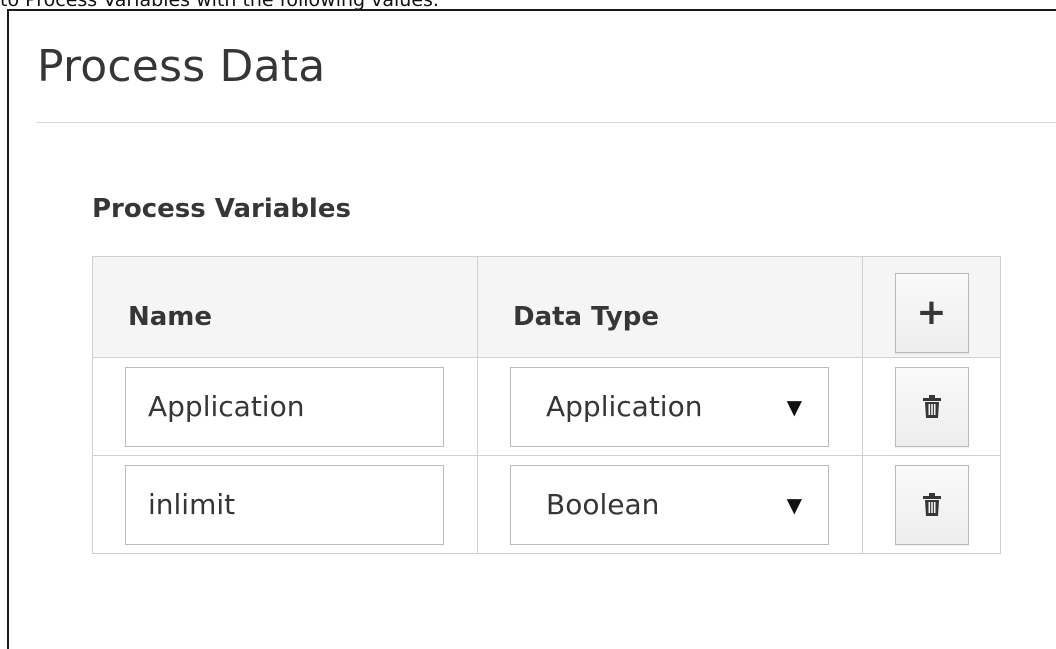 The width and height of the screenshot is (1056, 649). I want to click on data-type-select: Application ▼, so click(669, 406).